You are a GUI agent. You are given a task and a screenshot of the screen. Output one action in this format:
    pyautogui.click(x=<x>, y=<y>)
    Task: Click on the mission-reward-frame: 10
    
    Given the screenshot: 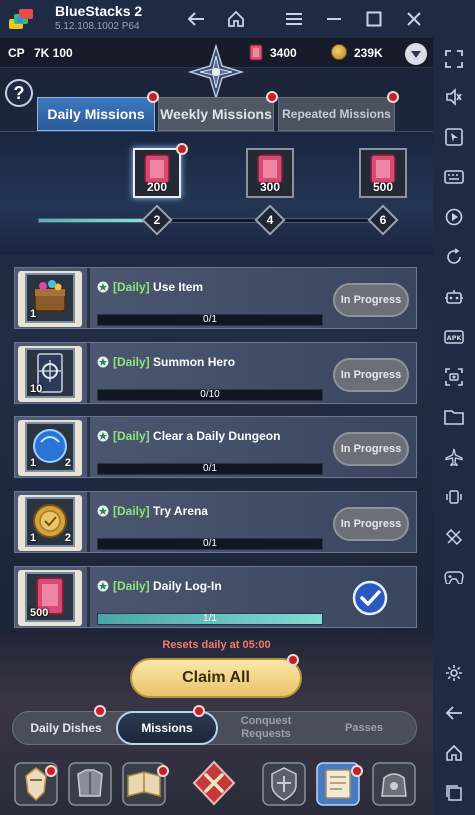 What is the action you would take?
    pyautogui.click(x=50, y=374)
    